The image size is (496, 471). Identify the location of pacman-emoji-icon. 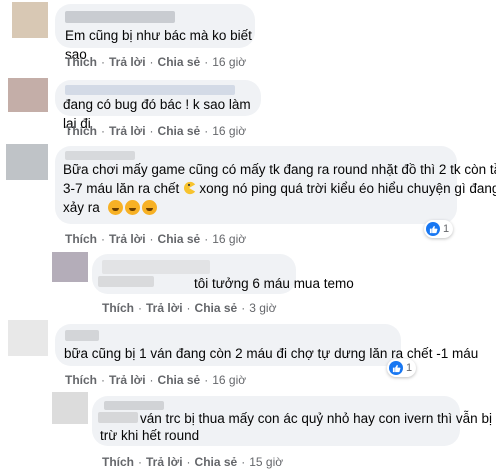
(190, 188).